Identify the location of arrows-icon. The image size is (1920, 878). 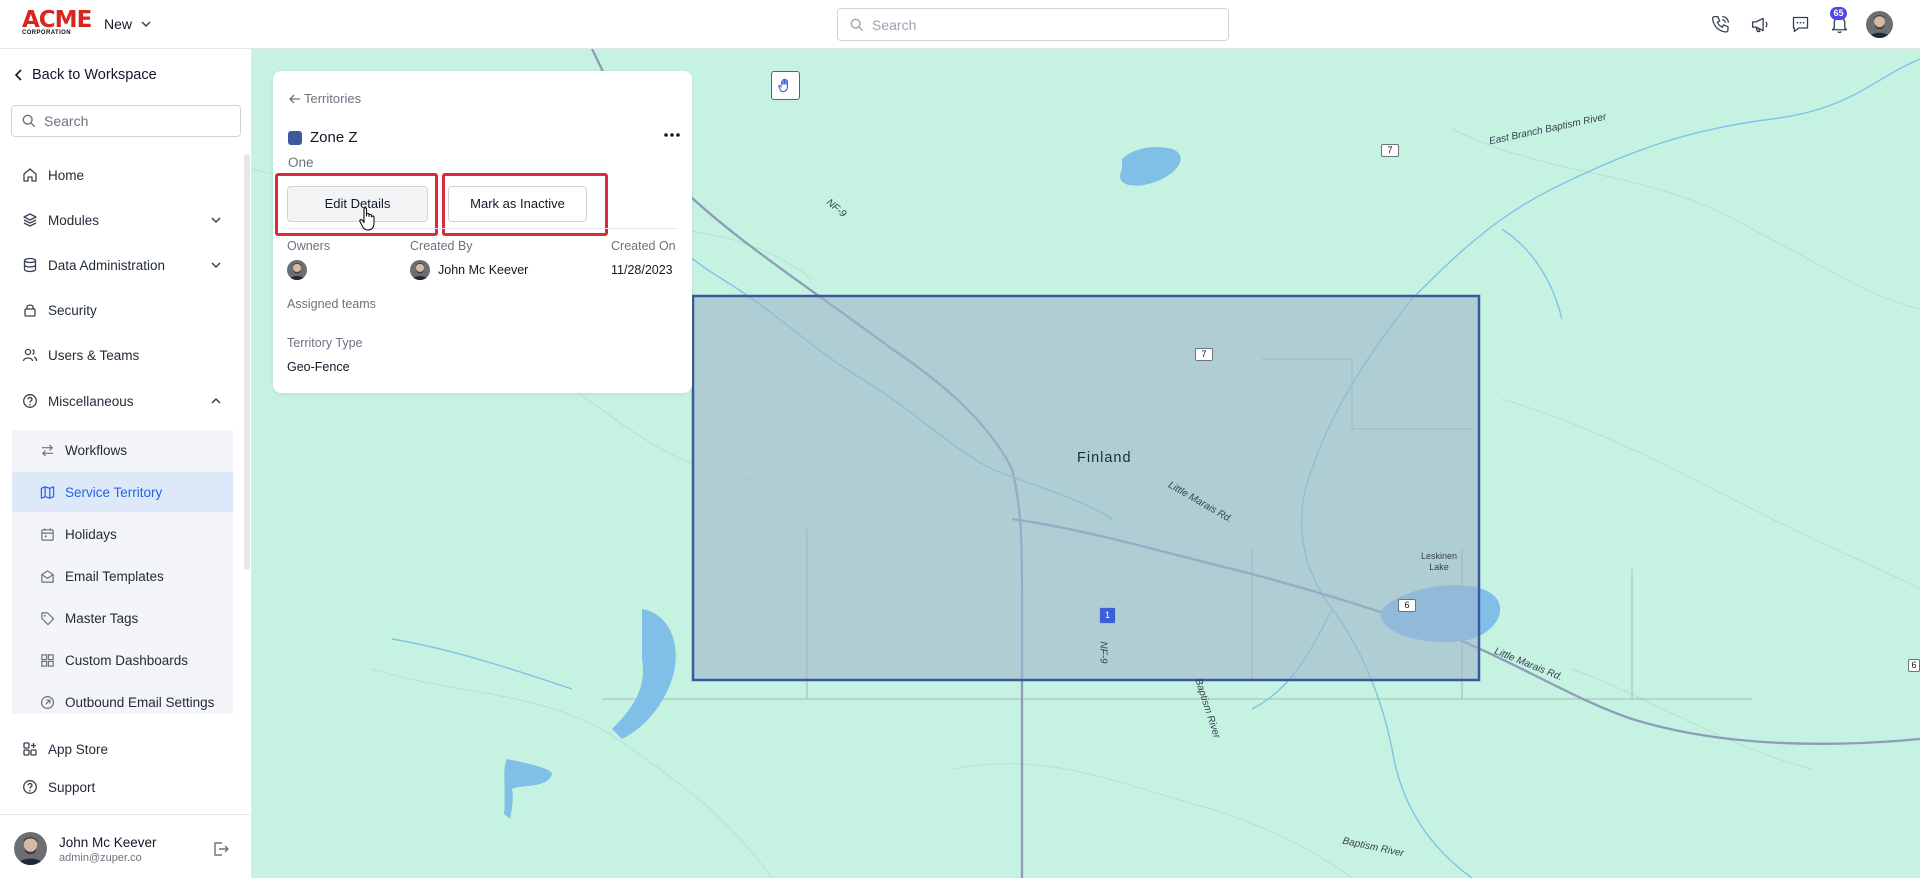
(47, 450).